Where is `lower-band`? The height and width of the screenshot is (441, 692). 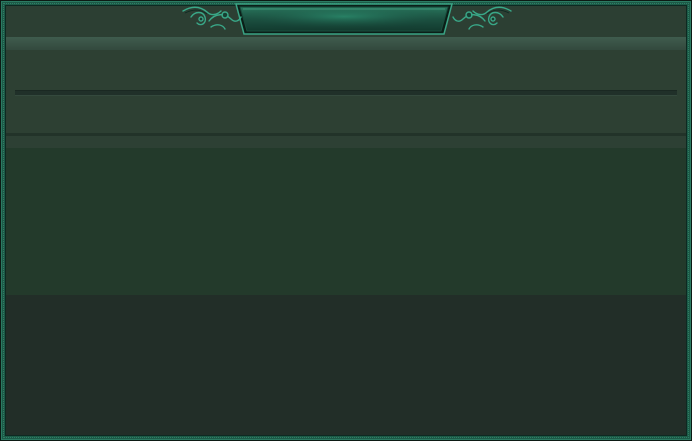
lower-band is located at coordinates (346, 142).